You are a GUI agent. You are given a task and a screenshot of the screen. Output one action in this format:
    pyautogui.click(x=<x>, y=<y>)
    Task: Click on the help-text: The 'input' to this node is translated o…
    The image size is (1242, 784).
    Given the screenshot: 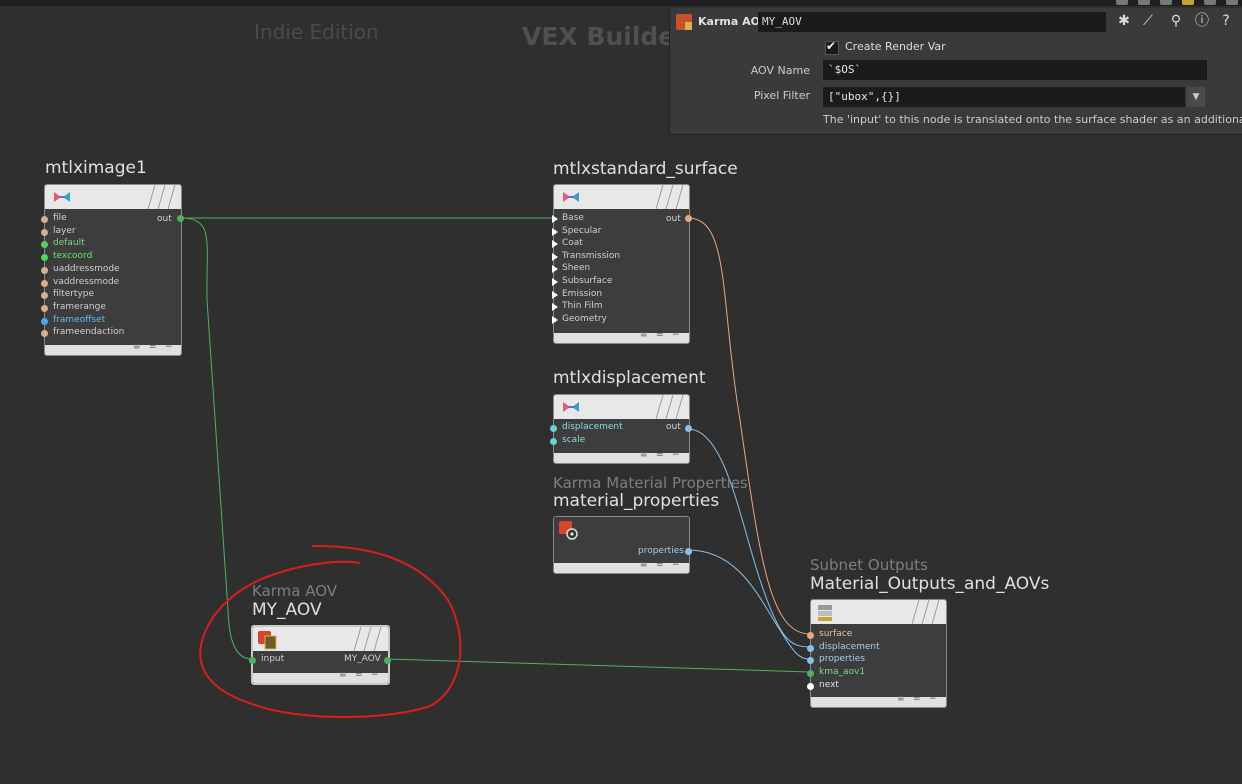 What is the action you would take?
    pyautogui.click(x=1032, y=119)
    